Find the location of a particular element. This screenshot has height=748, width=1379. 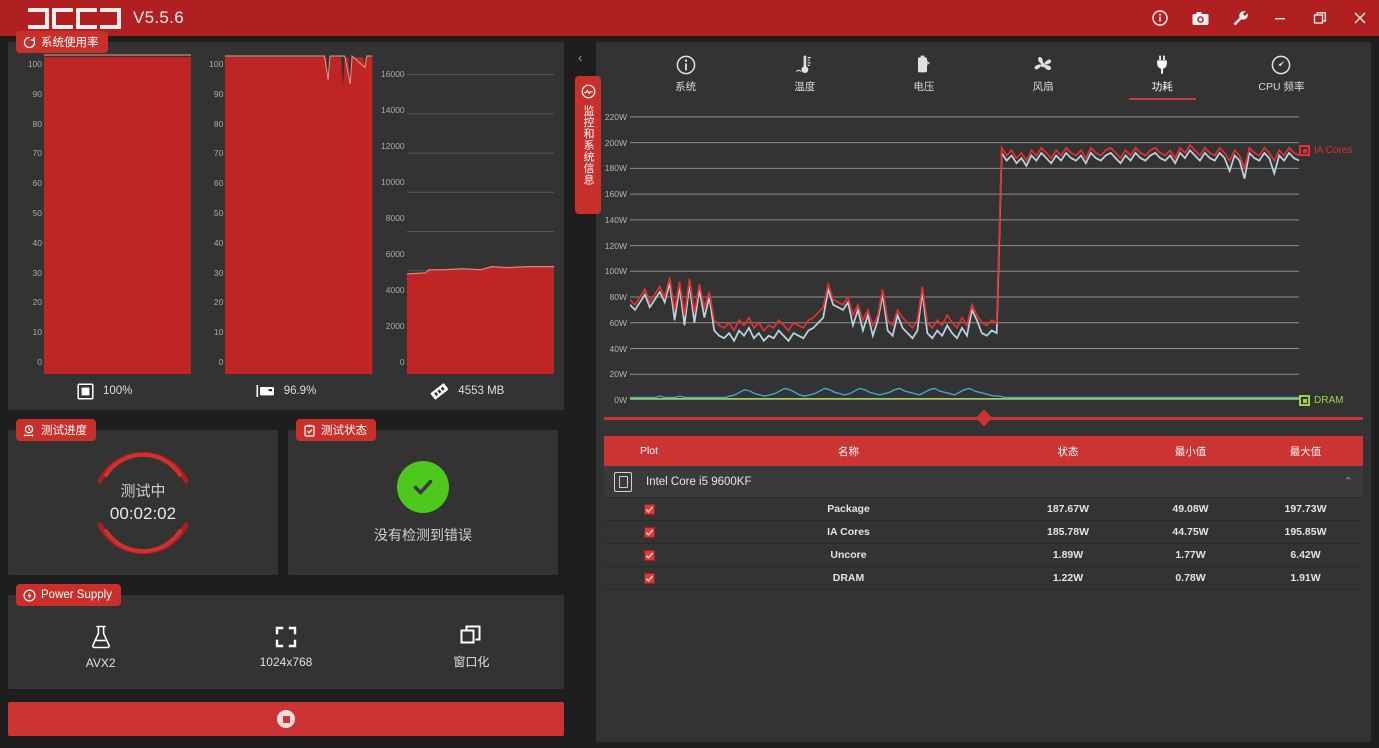

usage-stats: 100% 96.9% 4553 MB is located at coordinates (286, 391).